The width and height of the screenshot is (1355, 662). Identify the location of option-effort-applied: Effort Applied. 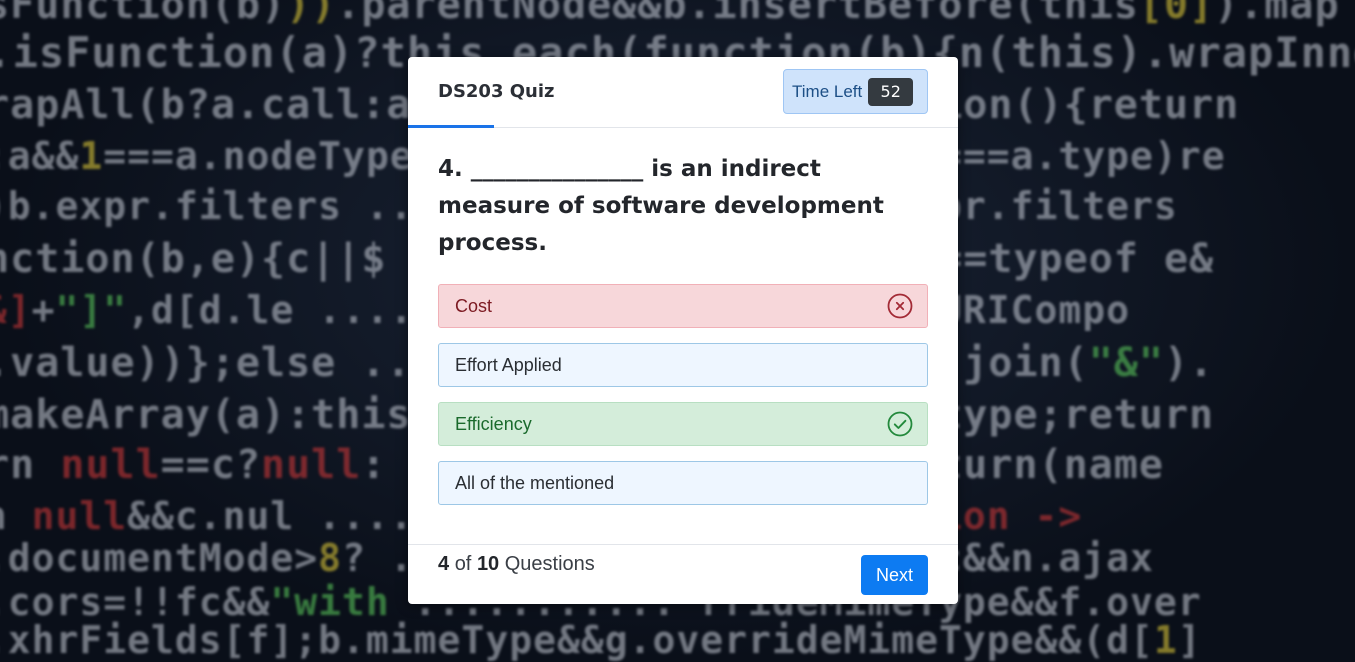
(683, 365).